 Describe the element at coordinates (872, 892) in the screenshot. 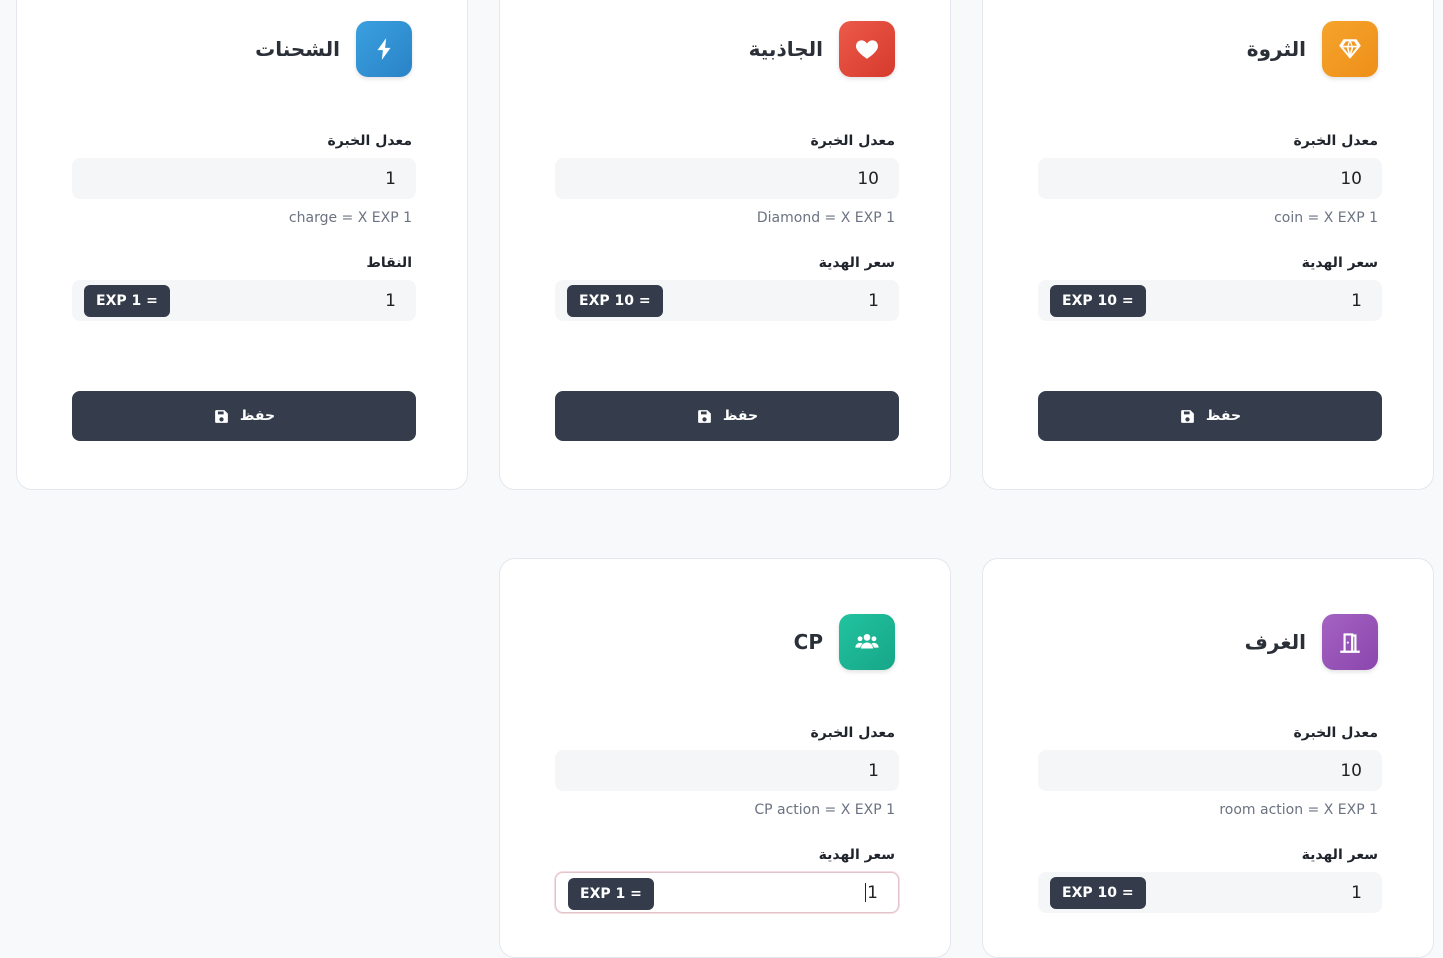

I see `gift-price-text: 1` at that location.